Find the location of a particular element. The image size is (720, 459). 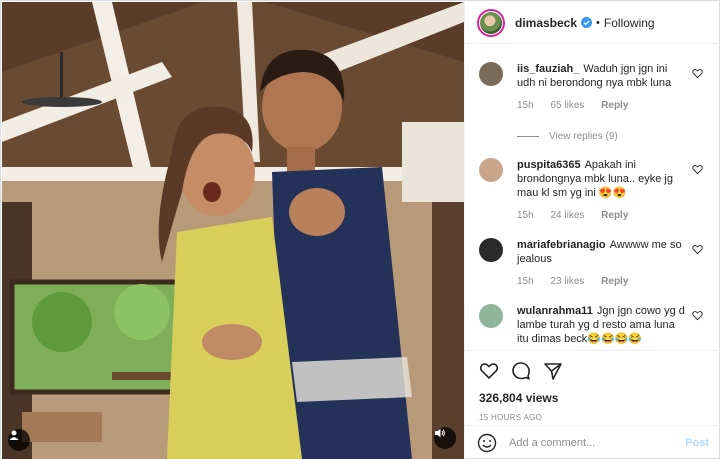

view-replies-button: View replies (9) is located at coordinates (567, 136).